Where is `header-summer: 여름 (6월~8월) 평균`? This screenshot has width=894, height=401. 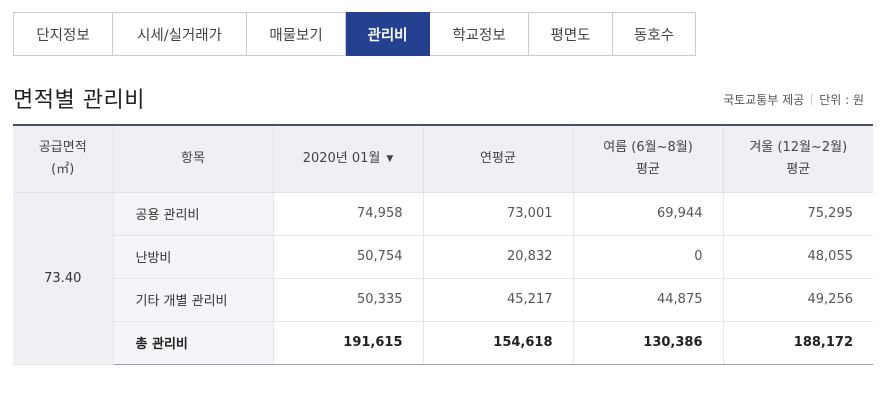
header-summer: 여름 (6월~8월) 평균 is located at coordinates (647, 159).